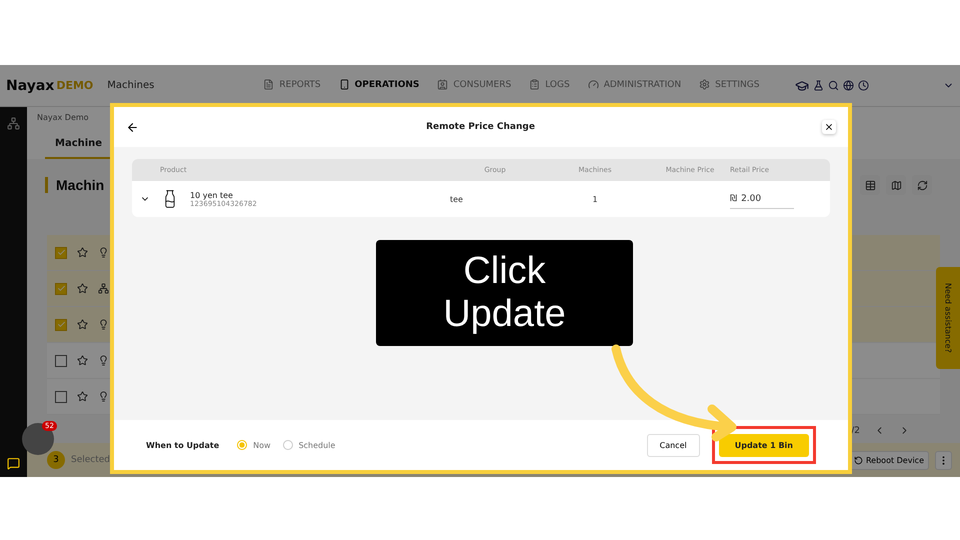  I want to click on selected-label: Selected, so click(90, 460).